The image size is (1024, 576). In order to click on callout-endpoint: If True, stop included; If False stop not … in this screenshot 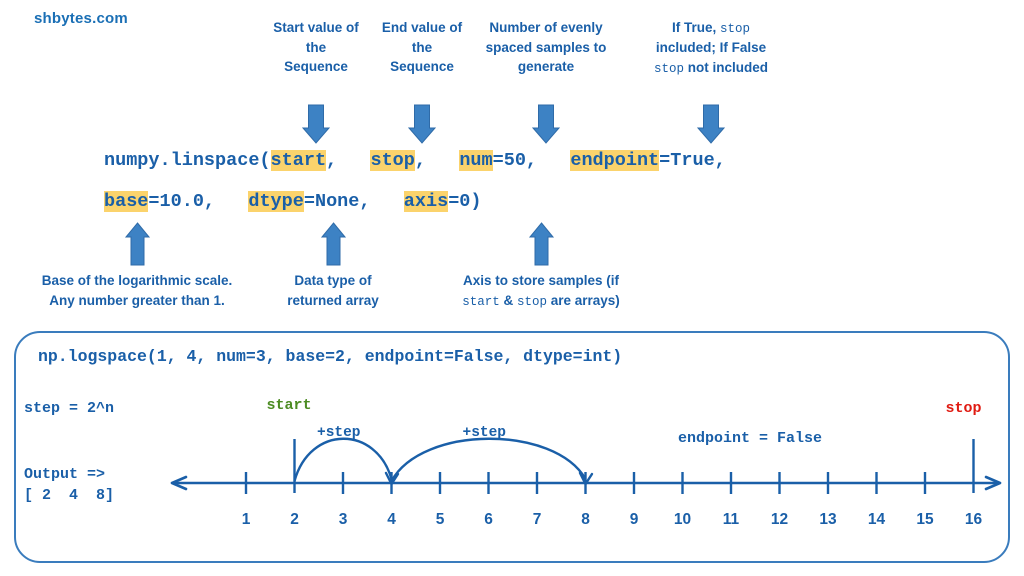, I will do `click(710, 48)`.